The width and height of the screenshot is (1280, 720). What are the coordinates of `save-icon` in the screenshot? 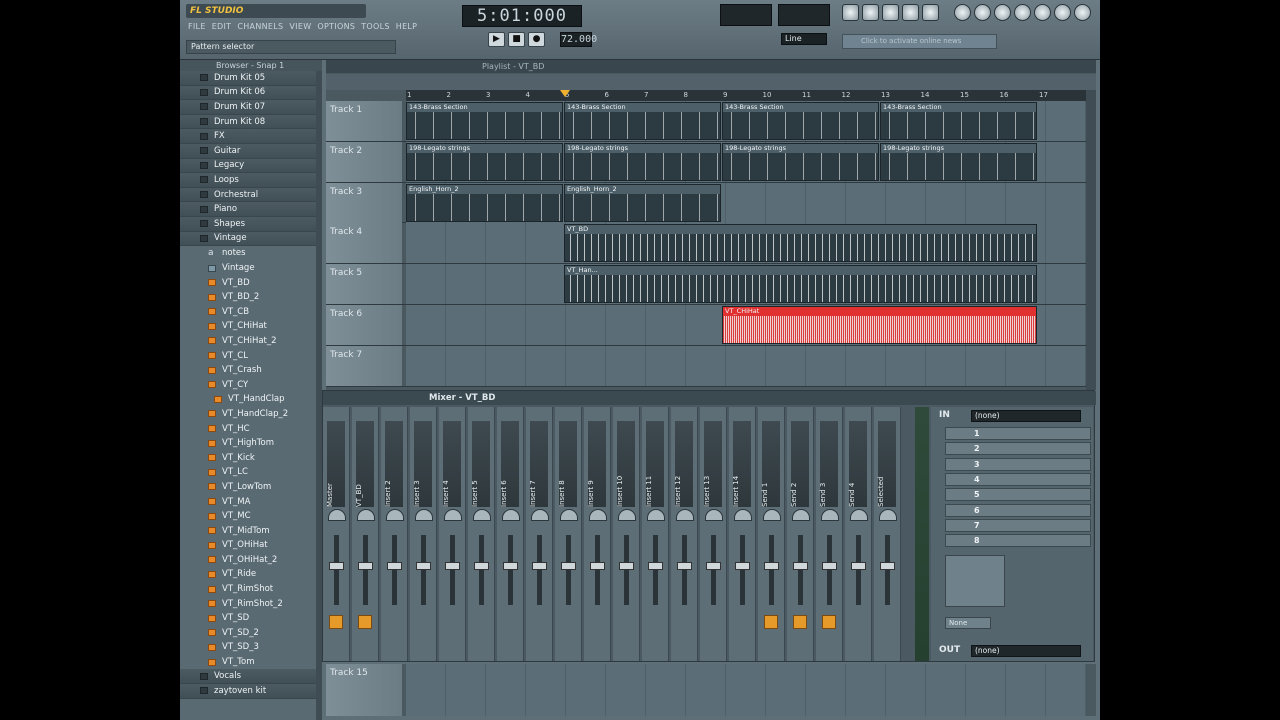 It's located at (982, 12).